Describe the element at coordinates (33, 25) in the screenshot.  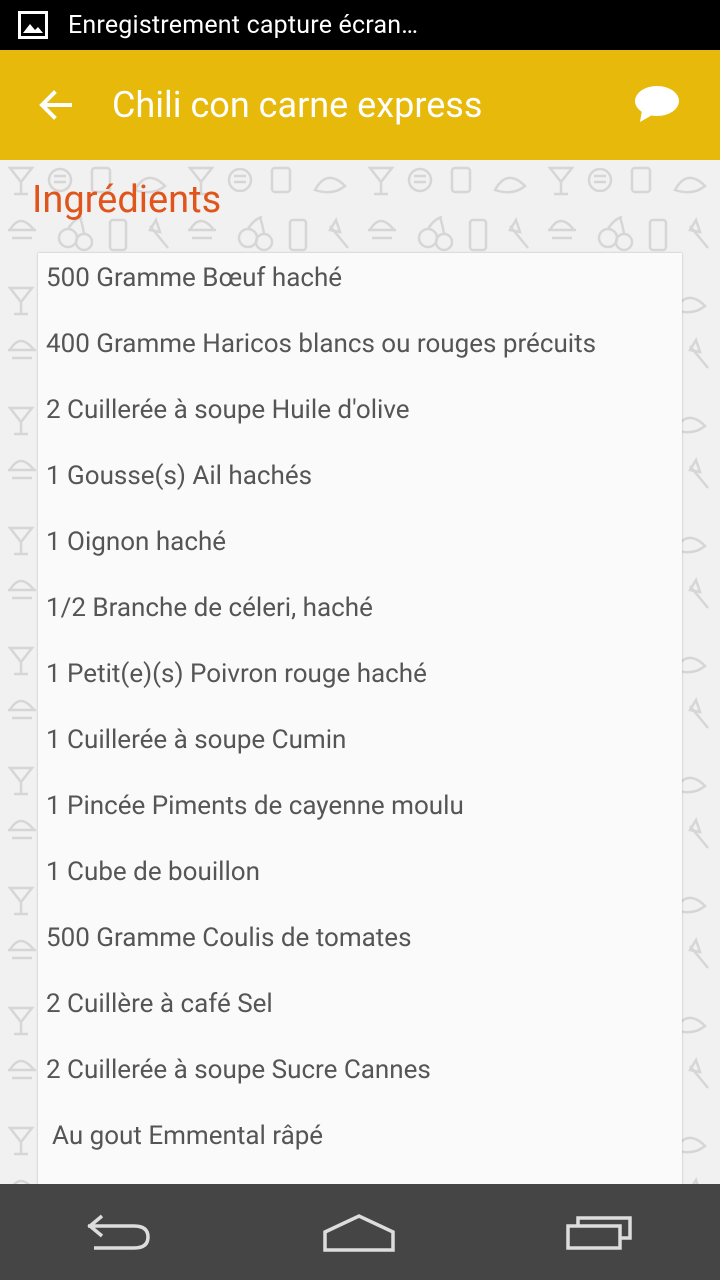
I see `image-icon` at that location.